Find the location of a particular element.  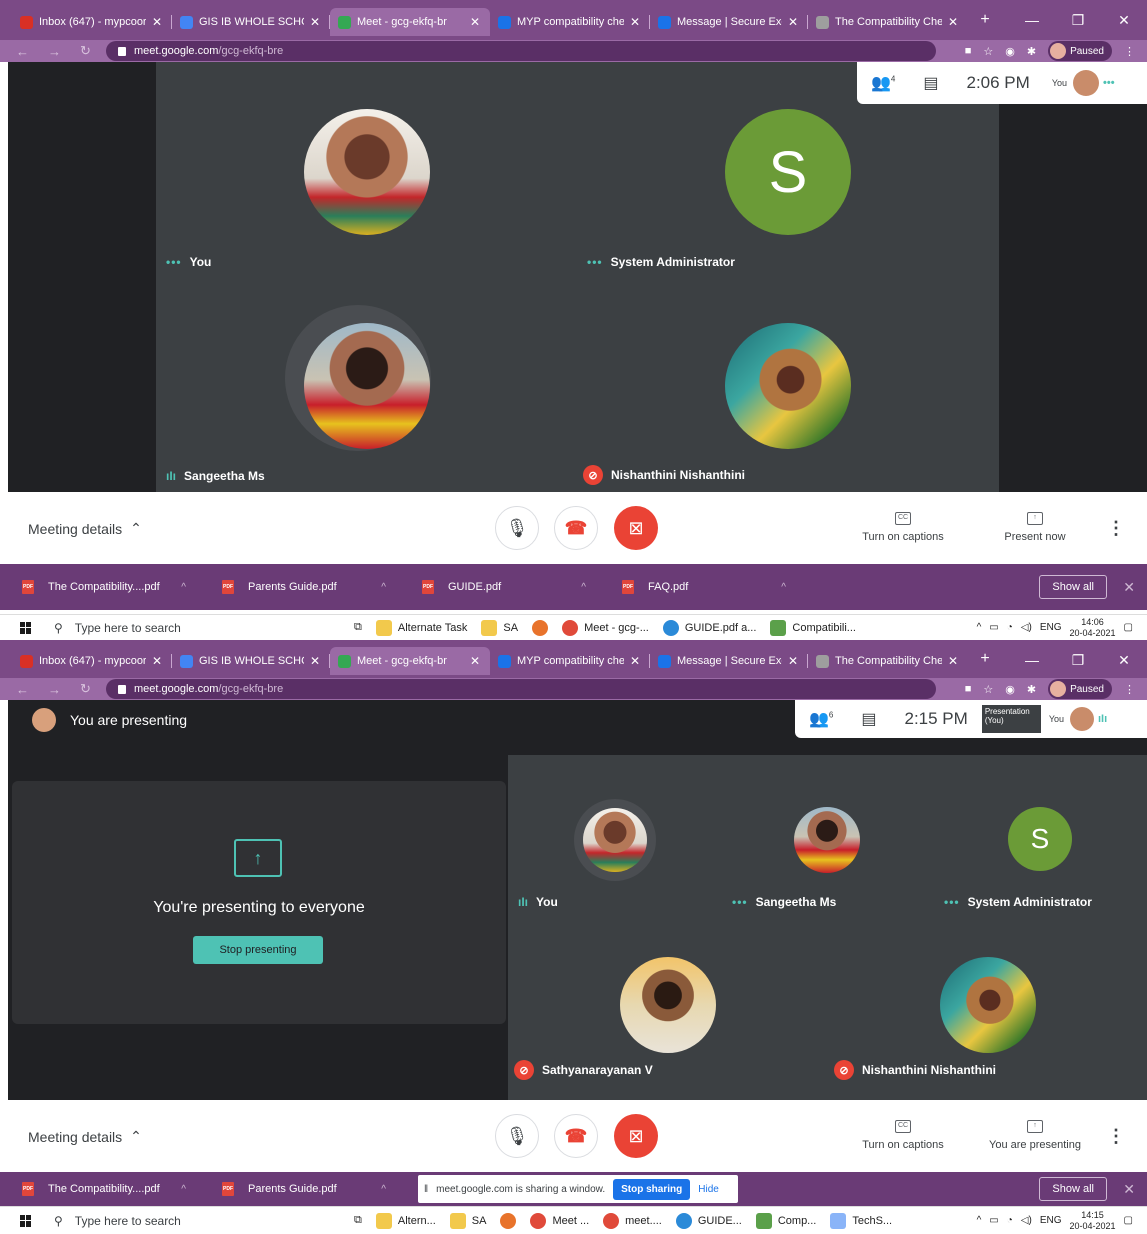

captions-button: CC Turn on captions is located at coordinates (903, 527).